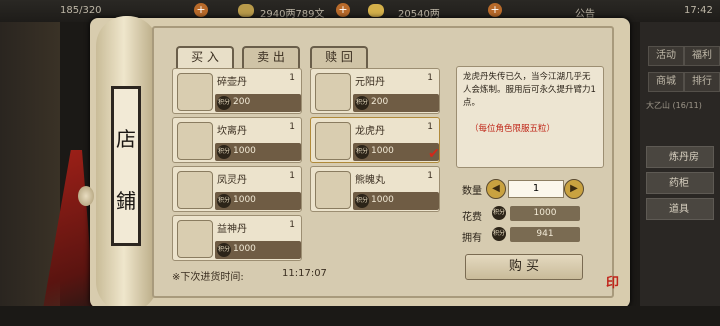 This screenshot has height=326, width=720. What do you see at coordinates (375, 189) in the screenshot?
I see `item-cell: 熊魄丸 1 积分 1000` at bounding box center [375, 189].